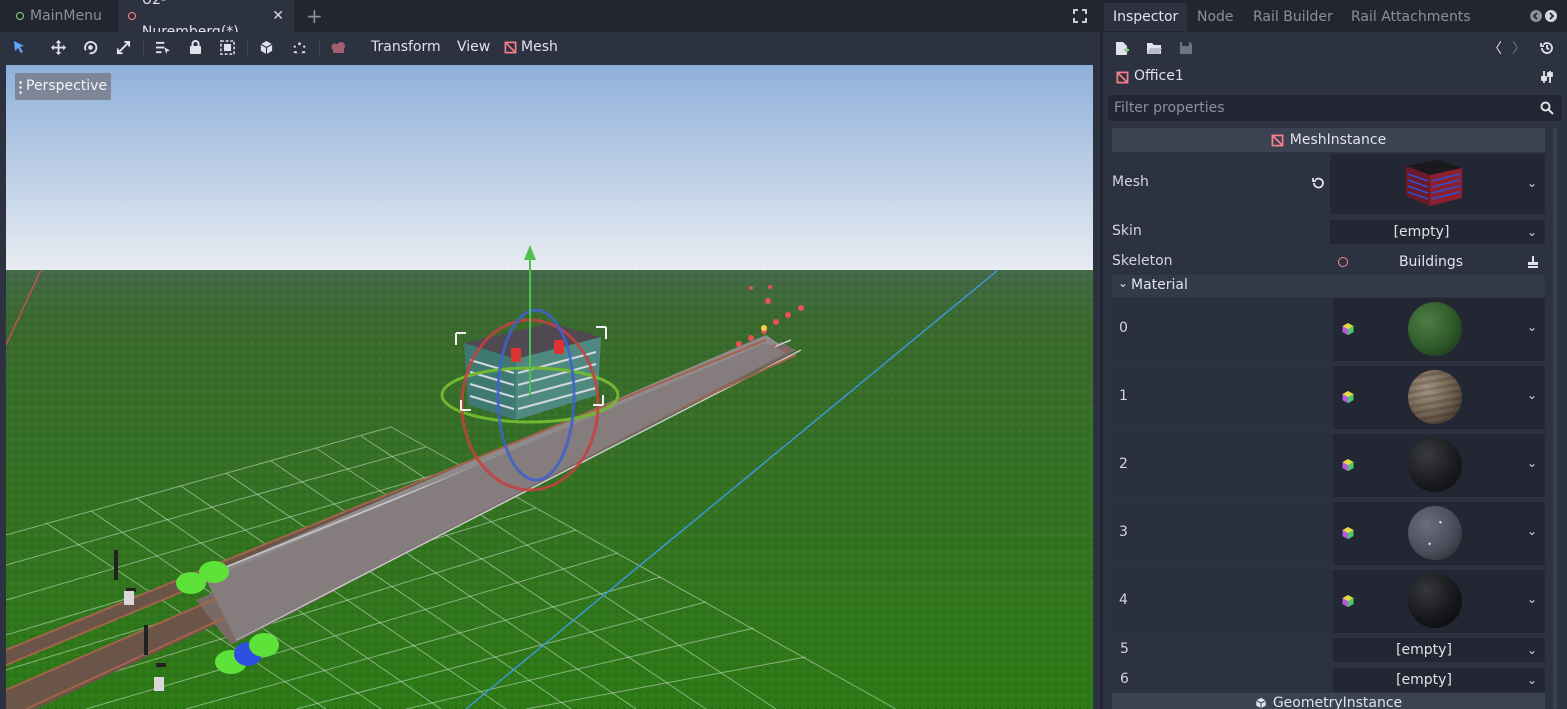  I want to click on section-meshinstance: MeshInstance, so click(1328, 140).